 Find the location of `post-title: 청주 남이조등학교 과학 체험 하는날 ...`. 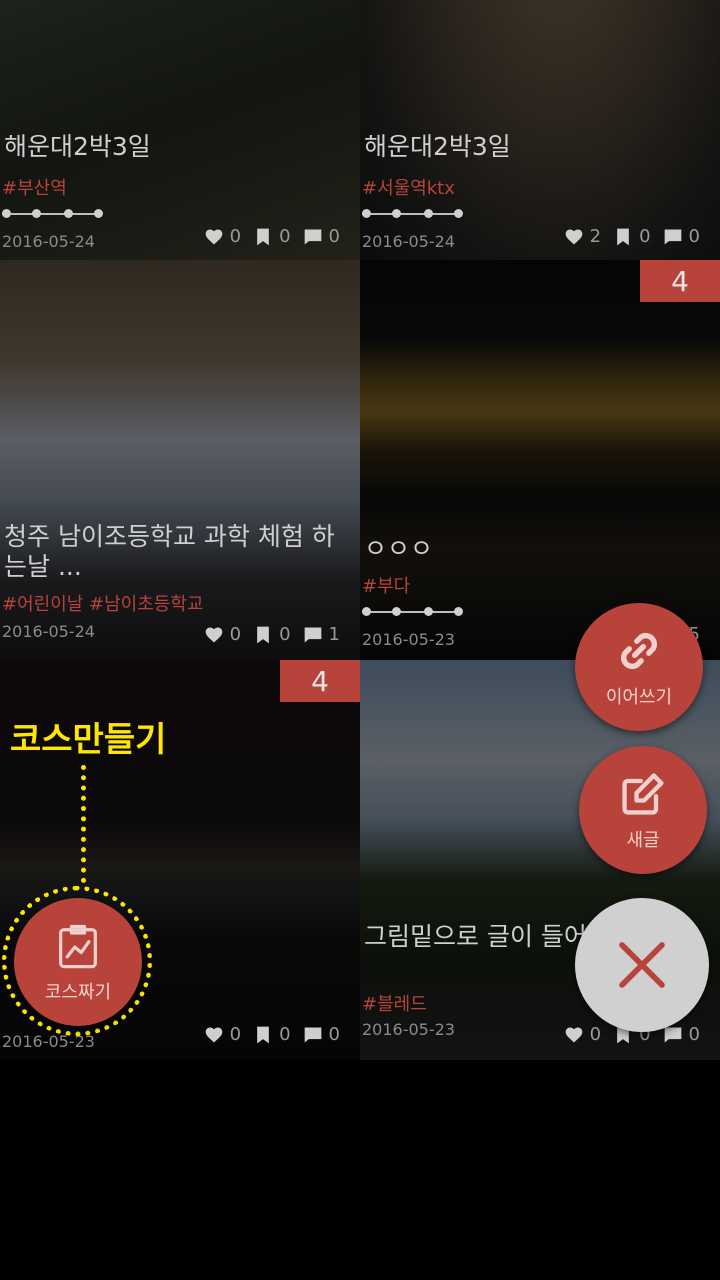

post-title: 청주 남이조등학교 과학 체험 하는날 ... is located at coordinates (169, 551).